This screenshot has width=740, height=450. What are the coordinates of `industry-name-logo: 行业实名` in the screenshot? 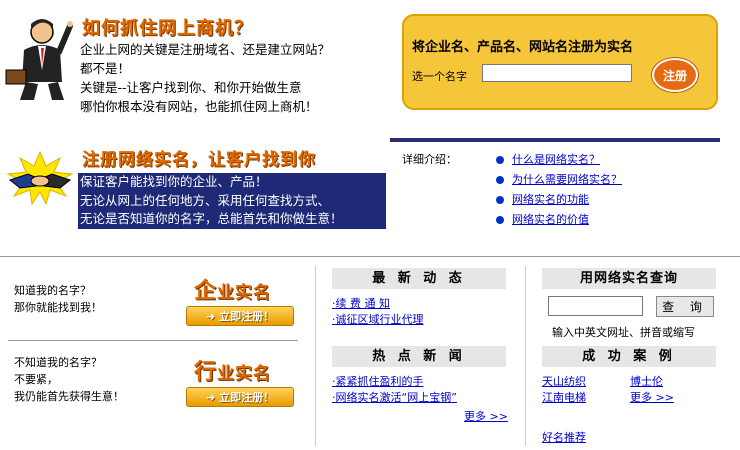 It's located at (232, 370).